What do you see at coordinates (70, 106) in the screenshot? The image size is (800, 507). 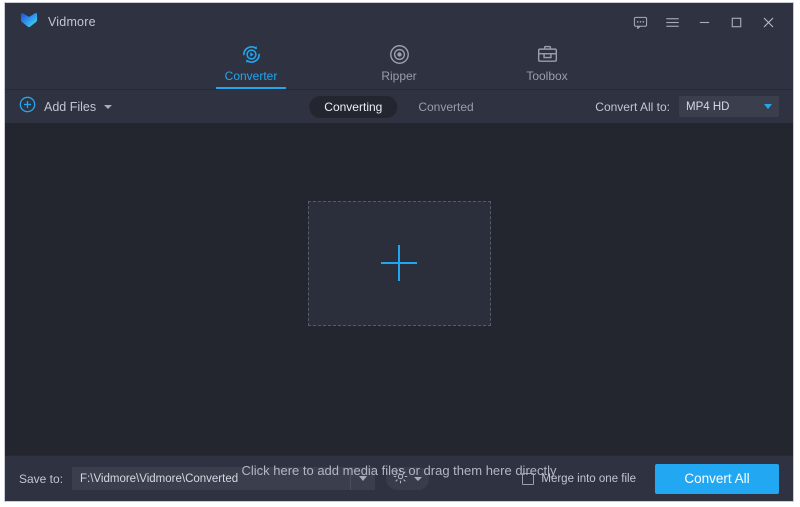 I see `add-files-label: Add Files` at bounding box center [70, 106].